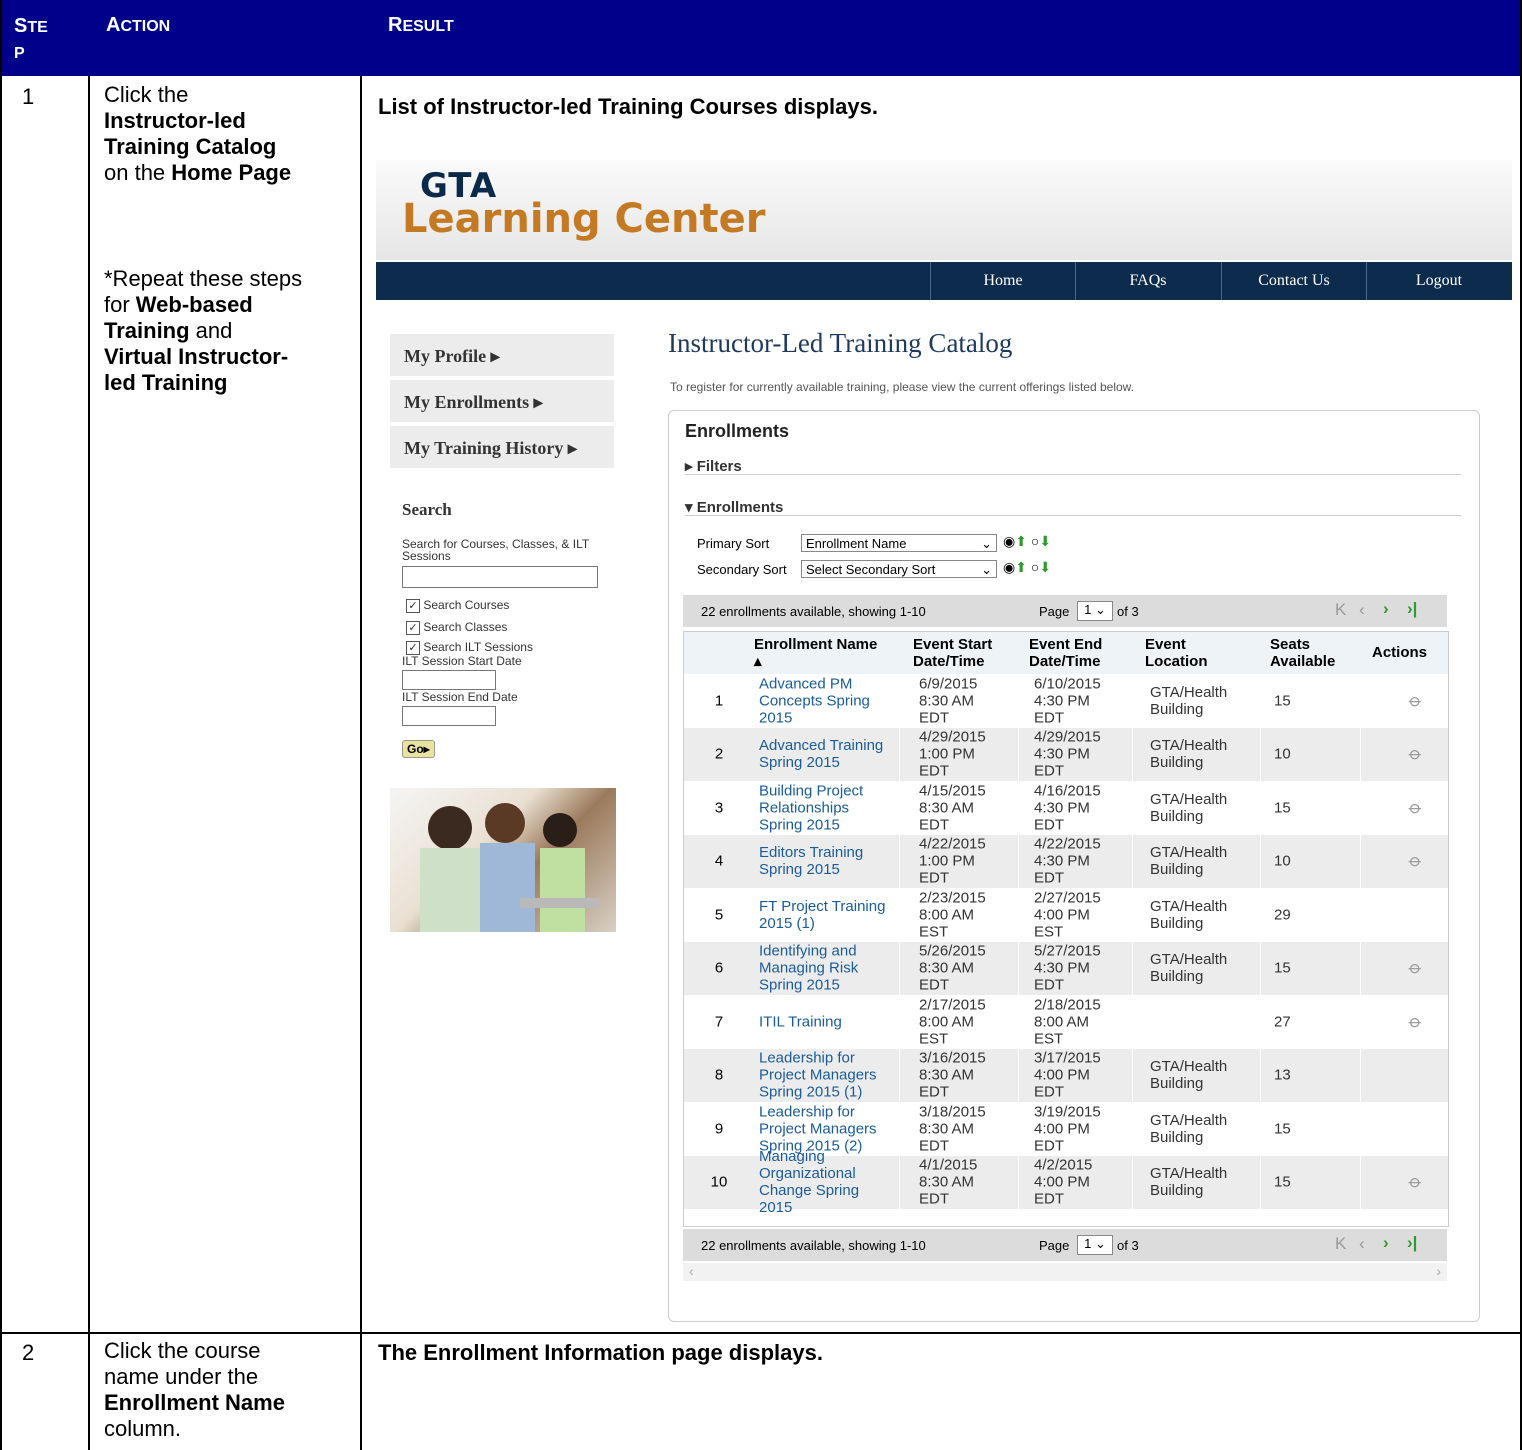 This screenshot has height=1450, width=1522. What do you see at coordinates (734, 507) in the screenshot?
I see `enrollments-toggle: ▾ Enrollments` at bounding box center [734, 507].